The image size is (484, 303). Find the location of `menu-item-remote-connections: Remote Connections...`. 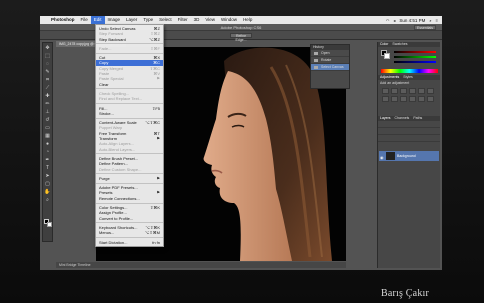

menu-item-remote-connections: Remote Connections... is located at coordinates (129, 198).